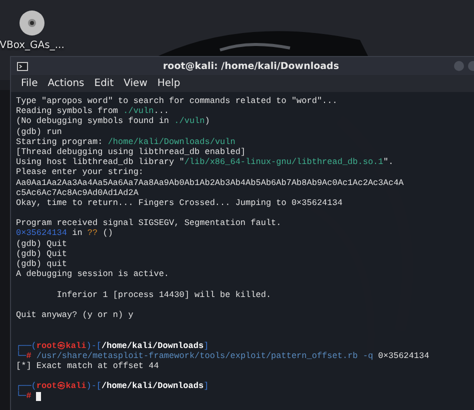 The image size is (474, 410). Describe the element at coordinates (42, 264) in the screenshot. I see `terminal-line: (gdb) quit` at that location.